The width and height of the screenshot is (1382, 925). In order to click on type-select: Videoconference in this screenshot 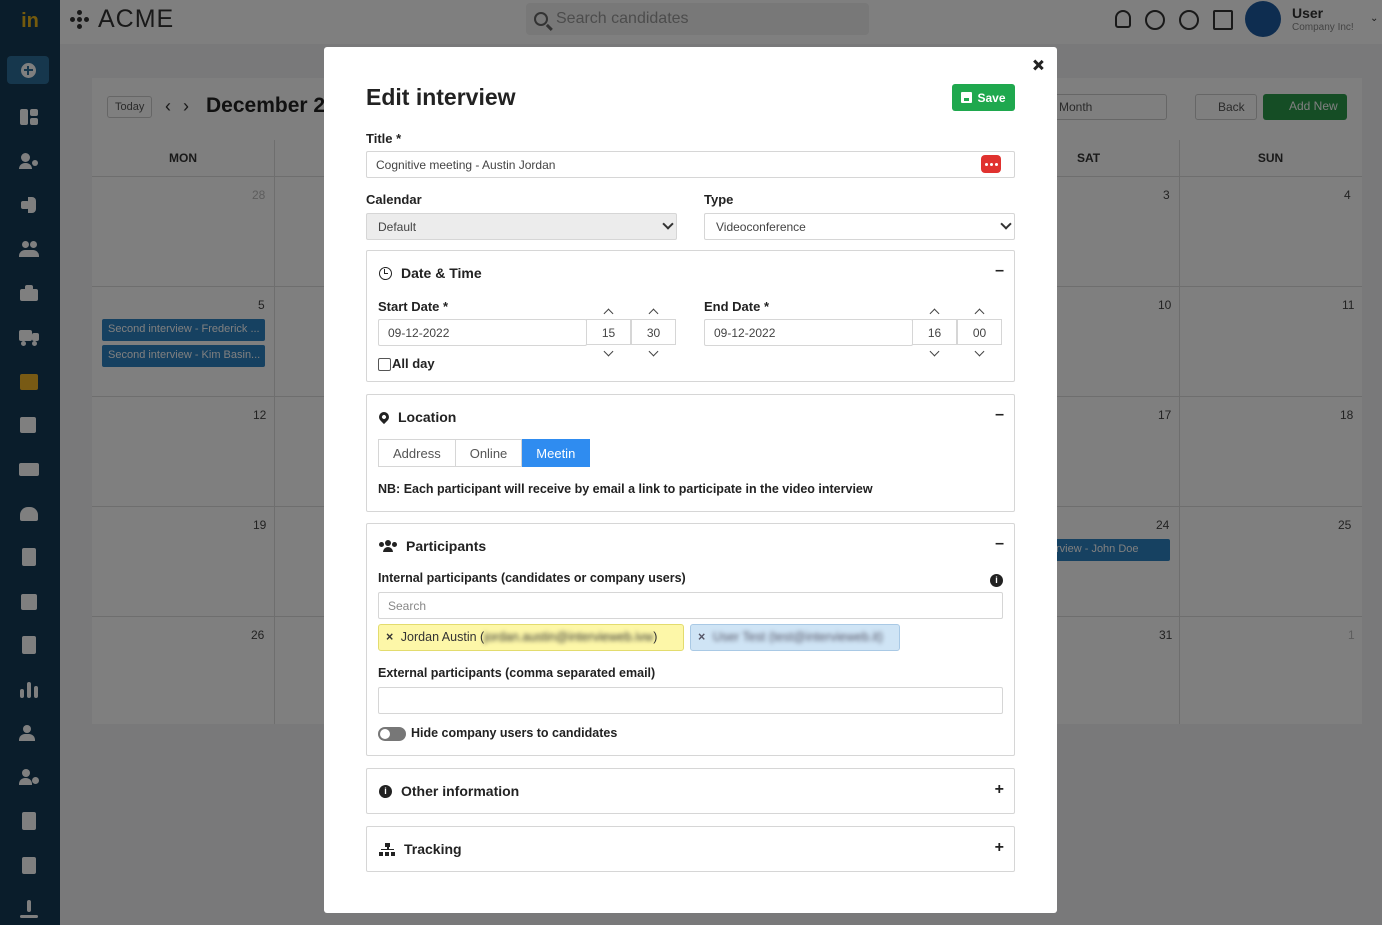, I will do `click(859, 226)`.